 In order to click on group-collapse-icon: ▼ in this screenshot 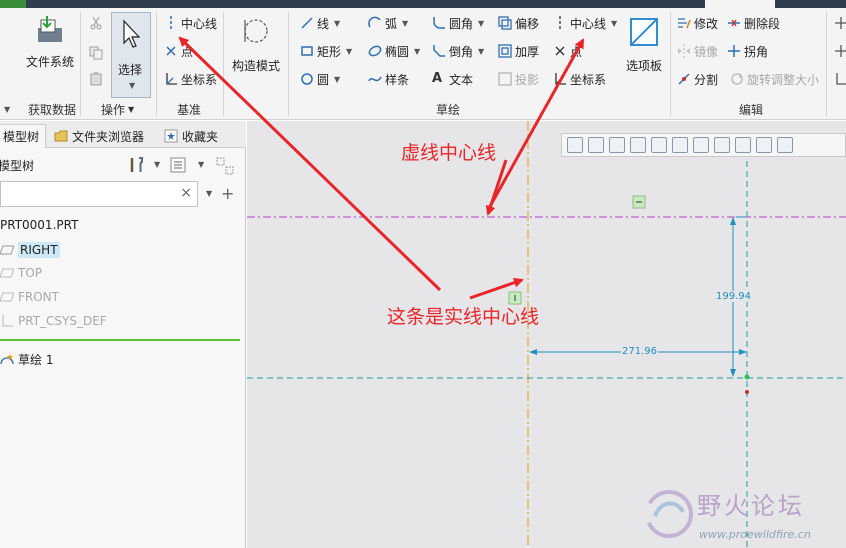, I will do `click(7, 109)`.